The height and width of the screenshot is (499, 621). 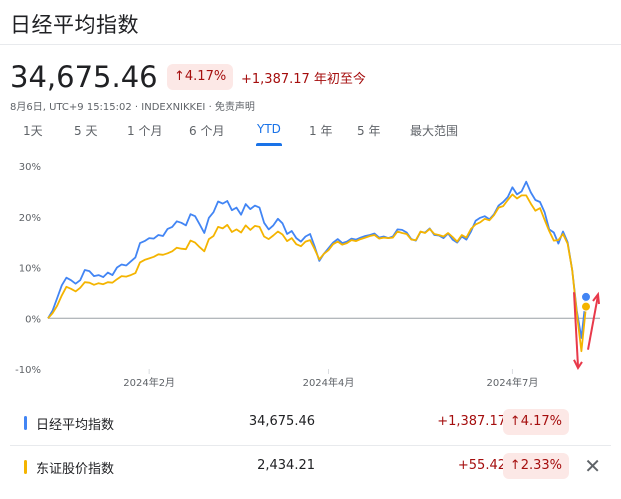 What do you see at coordinates (535, 422) in the screenshot?
I see `series-change-badge: ↑4.17%` at bounding box center [535, 422].